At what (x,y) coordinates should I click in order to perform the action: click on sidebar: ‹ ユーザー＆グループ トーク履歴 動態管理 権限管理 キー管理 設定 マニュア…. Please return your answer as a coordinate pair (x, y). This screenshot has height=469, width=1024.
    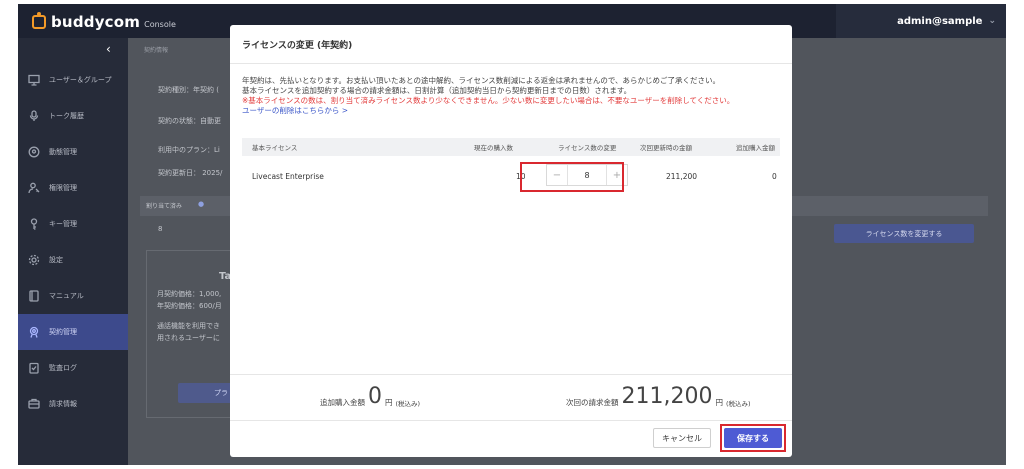
    Looking at the image, I should click on (73, 251).